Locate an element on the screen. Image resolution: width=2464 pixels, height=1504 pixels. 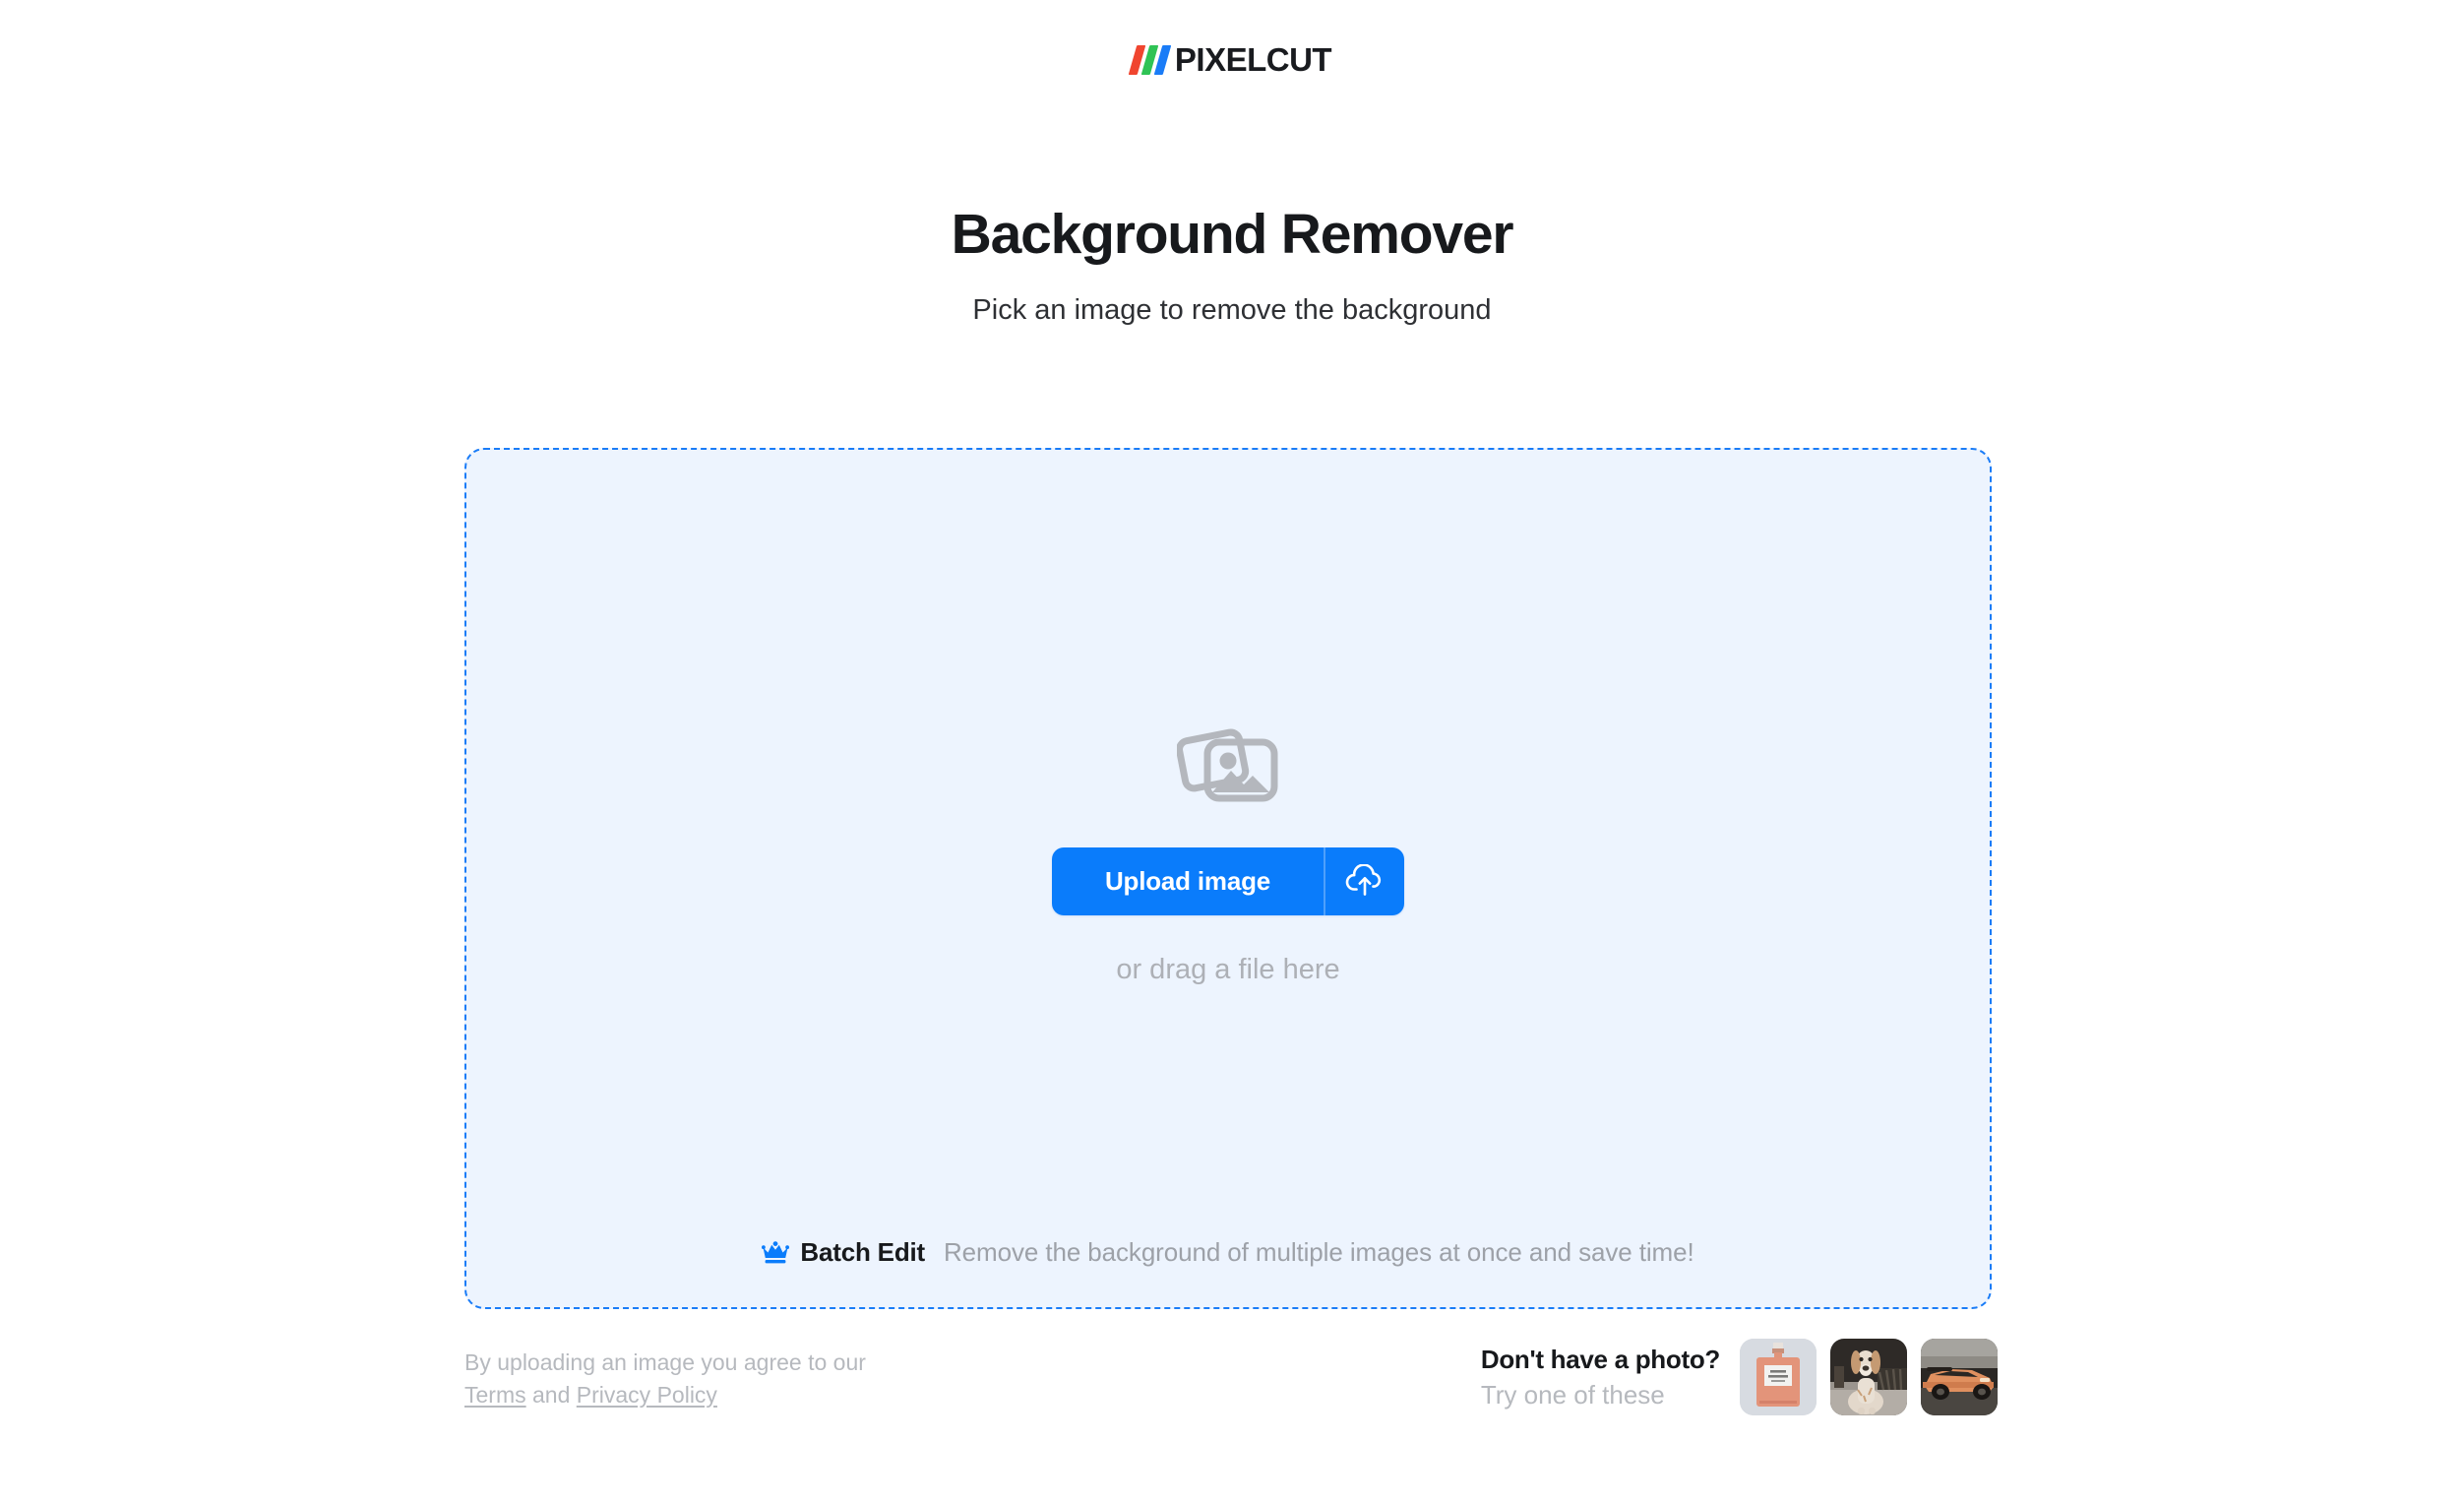
upload-image-button: Upload image is located at coordinates (1188, 881).